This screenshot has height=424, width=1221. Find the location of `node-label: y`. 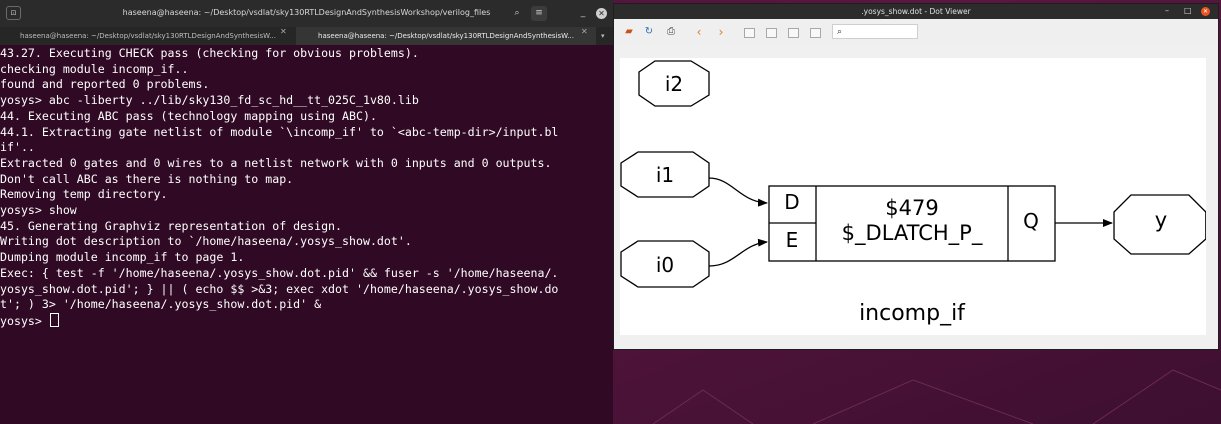

node-label: y is located at coordinates (1161, 220).